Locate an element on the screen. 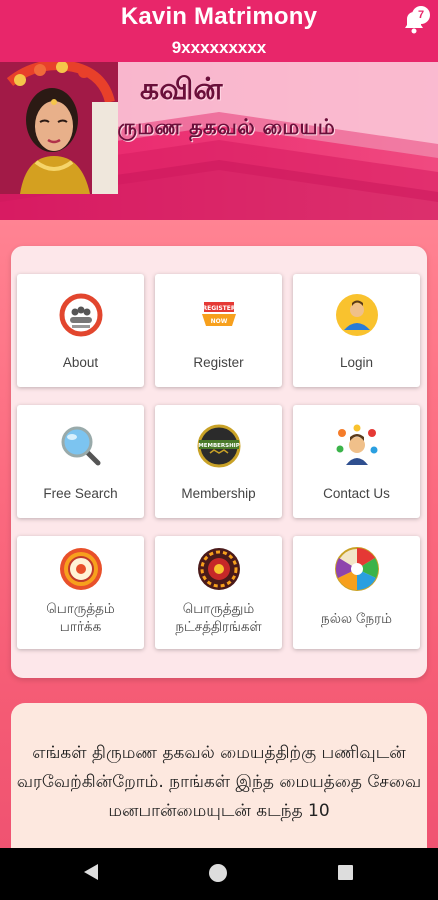 The image size is (438, 900). menu-item-label: About is located at coordinates (80, 362).